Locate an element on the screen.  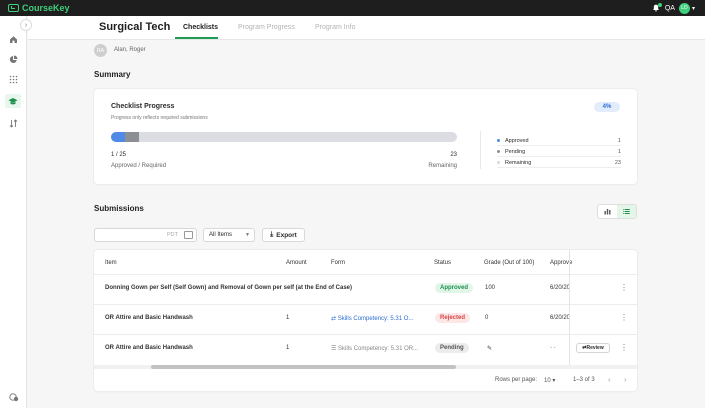
row-2-item: OR Attire and Basic Handwash is located at coordinates (149, 318).